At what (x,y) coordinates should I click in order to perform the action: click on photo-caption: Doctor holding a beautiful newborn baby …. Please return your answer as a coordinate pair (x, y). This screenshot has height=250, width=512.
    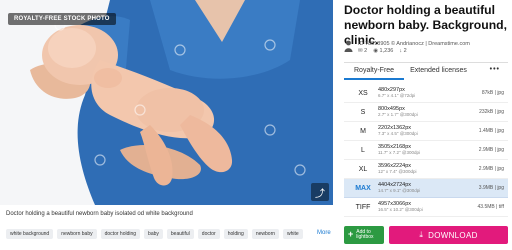
    Looking at the image, I should click on (99, 214).